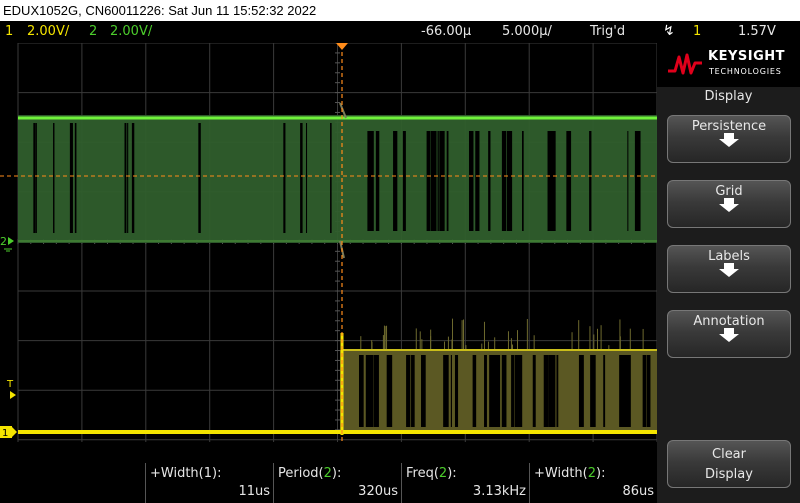 The height and width of the screenshot is (503, 800). Describe the element at coordinates (131, 32) in the screenshot. I see `ch2-scale: 2.00V/` at that location.